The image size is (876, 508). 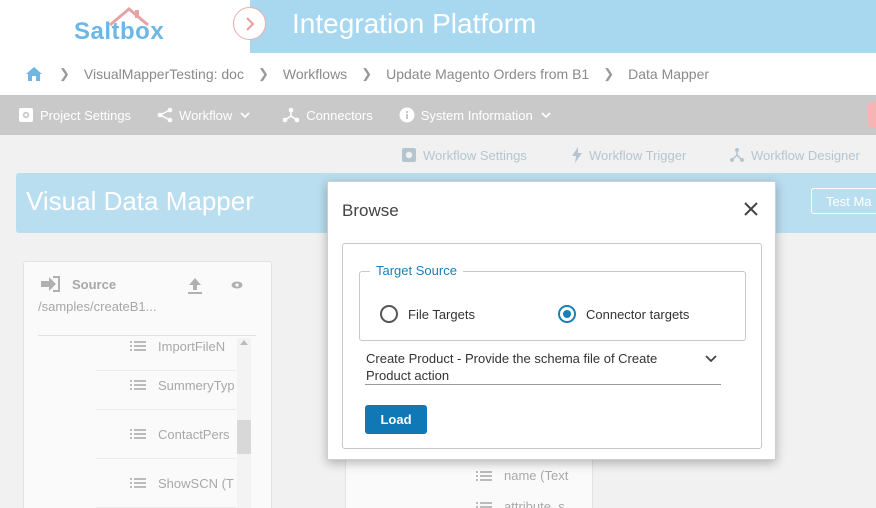 What do you see at coordinates (86, 115) in the screenshot?
I see `menu-project-settings-label: Project Settings` at bounding box center [86, 115].